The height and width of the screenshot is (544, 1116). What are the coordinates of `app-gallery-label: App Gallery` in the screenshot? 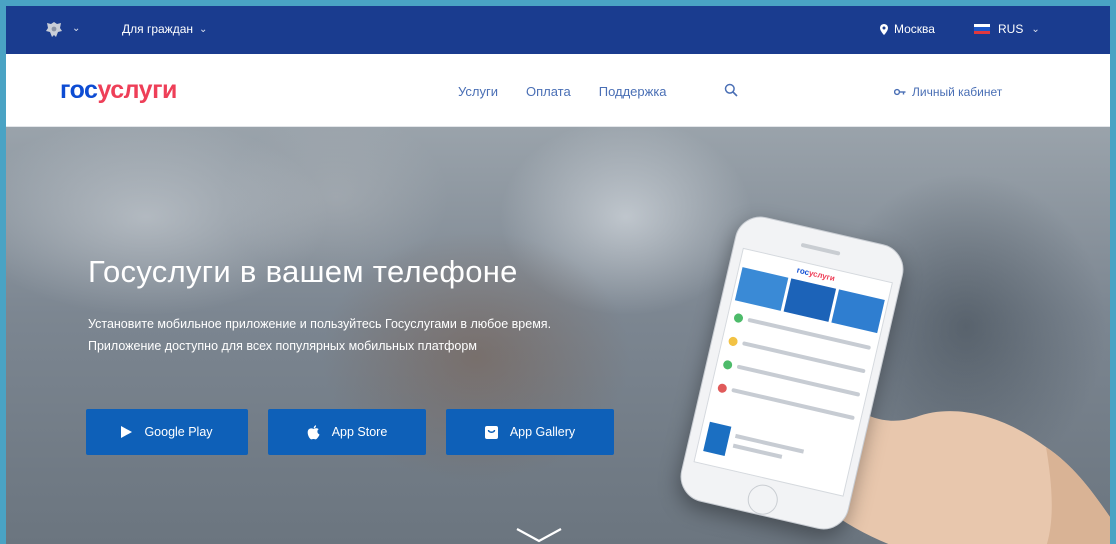 It's located at (542, 432).